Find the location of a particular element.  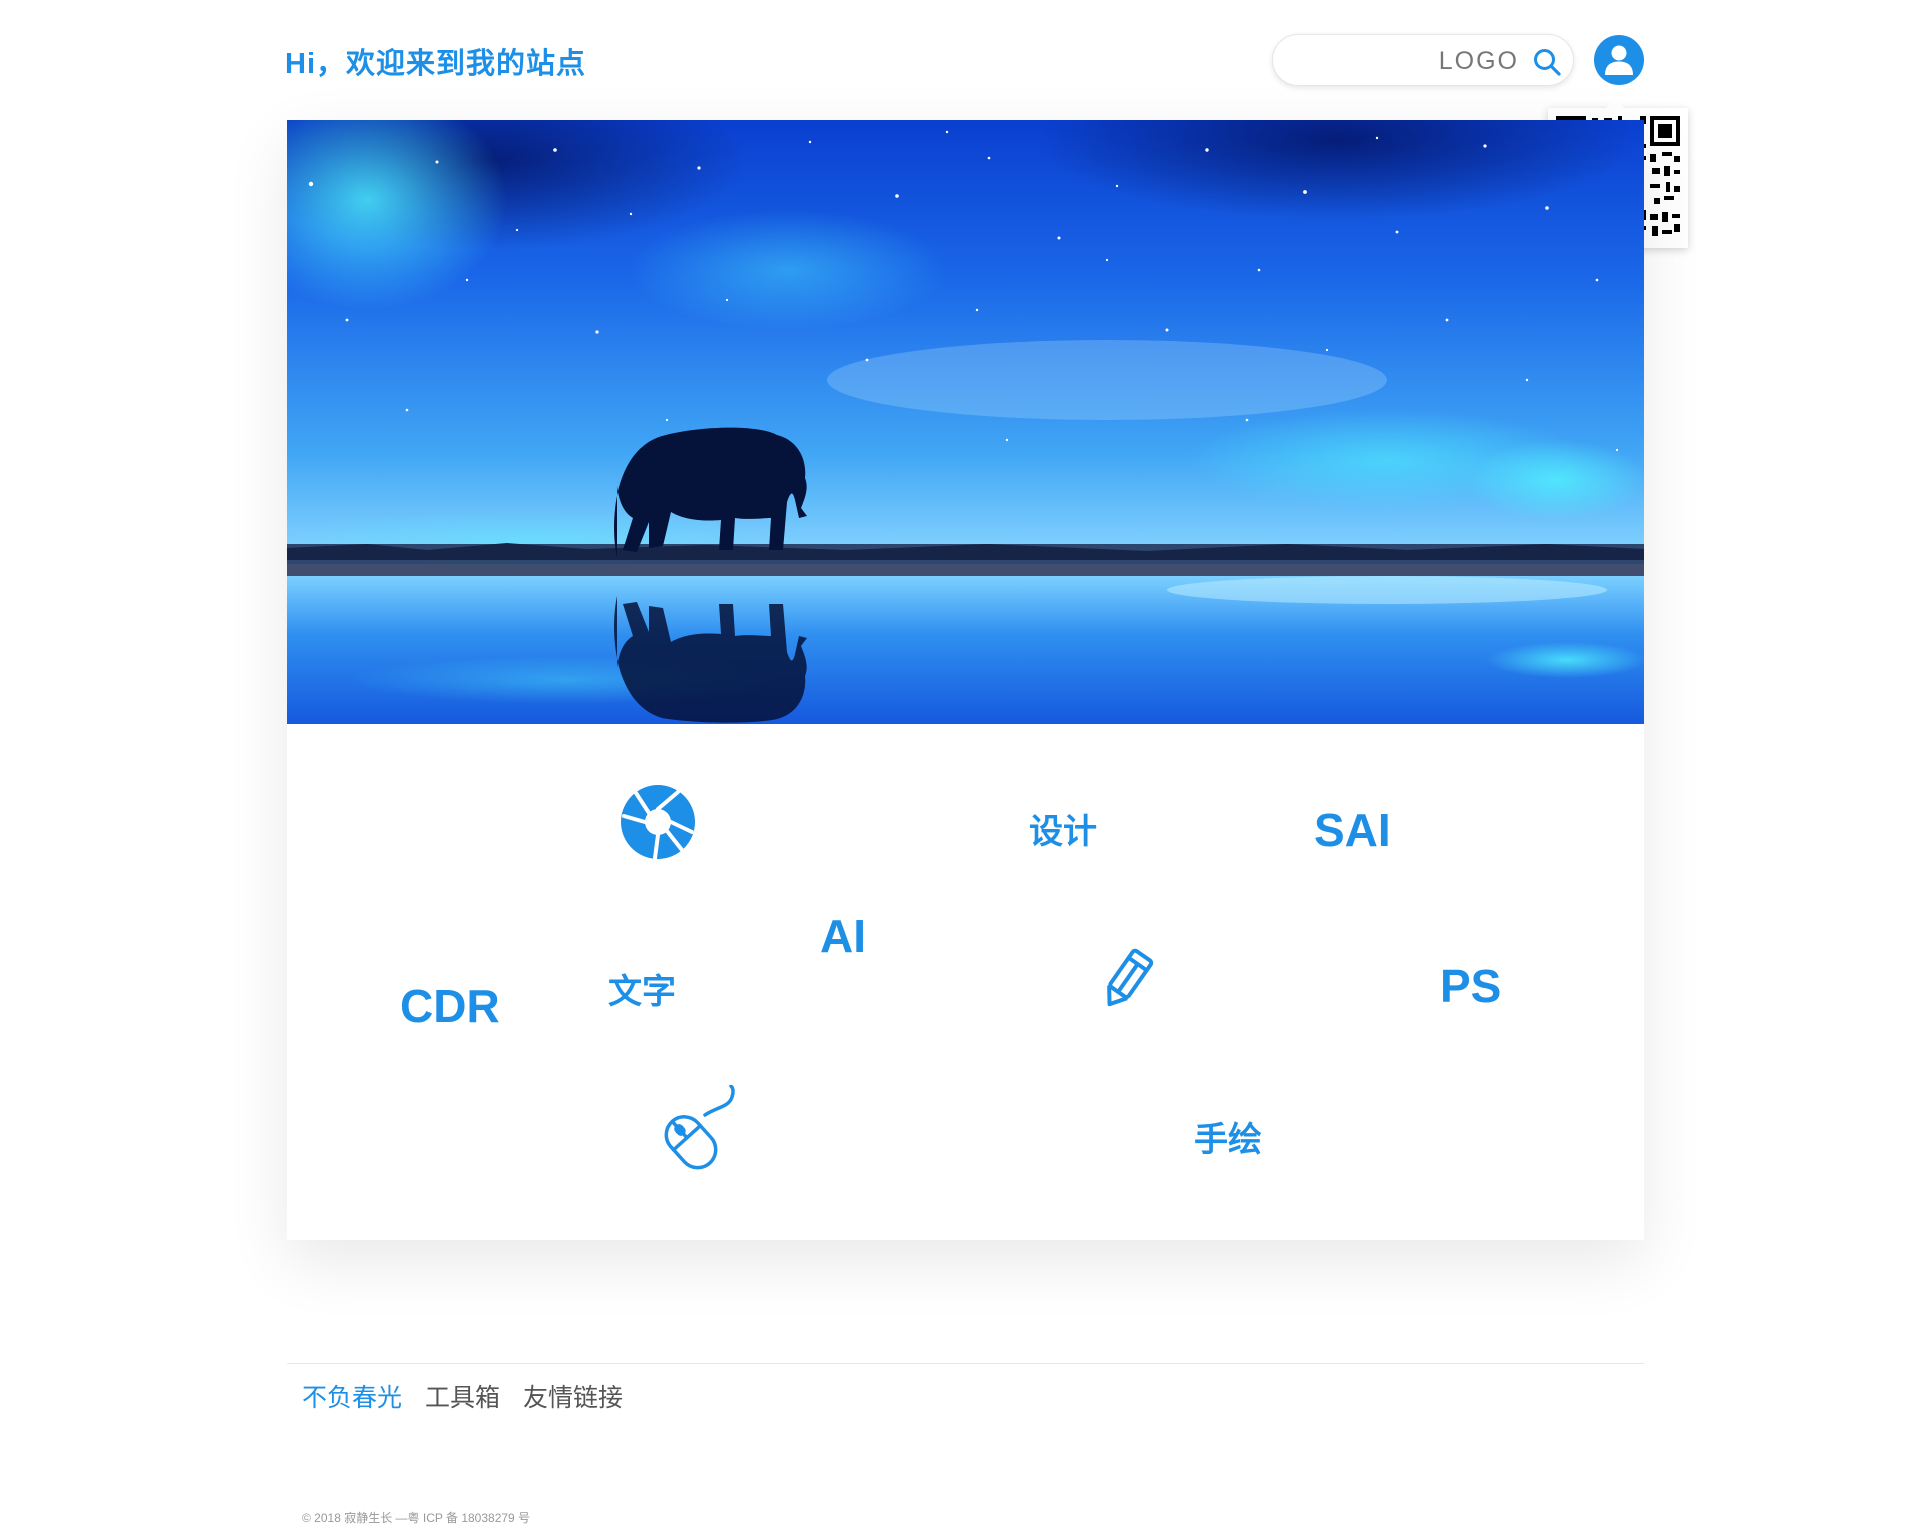

tag-sai: SAI is located at coordinates (1352, 830).